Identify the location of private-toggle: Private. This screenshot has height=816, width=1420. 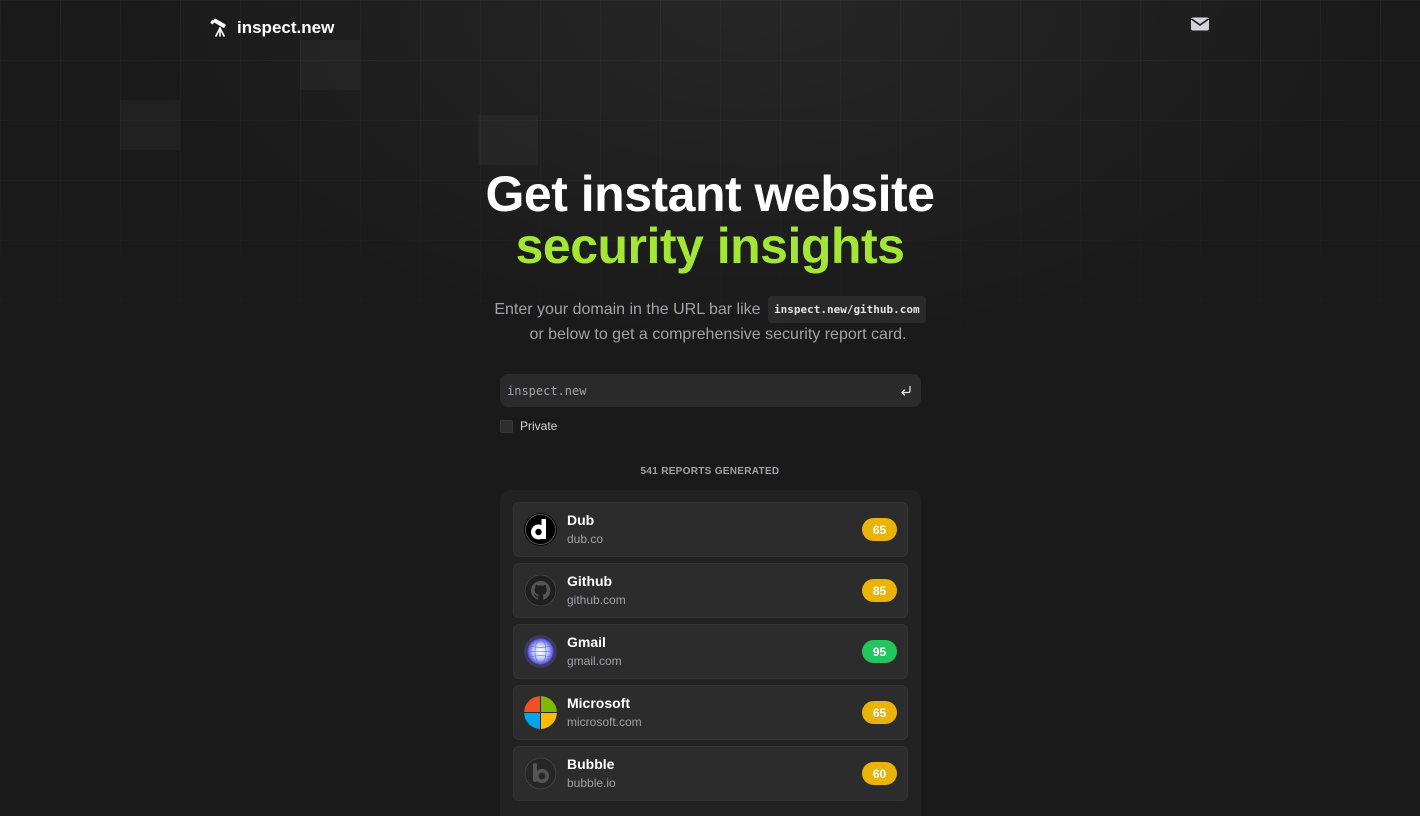
(528, 426).